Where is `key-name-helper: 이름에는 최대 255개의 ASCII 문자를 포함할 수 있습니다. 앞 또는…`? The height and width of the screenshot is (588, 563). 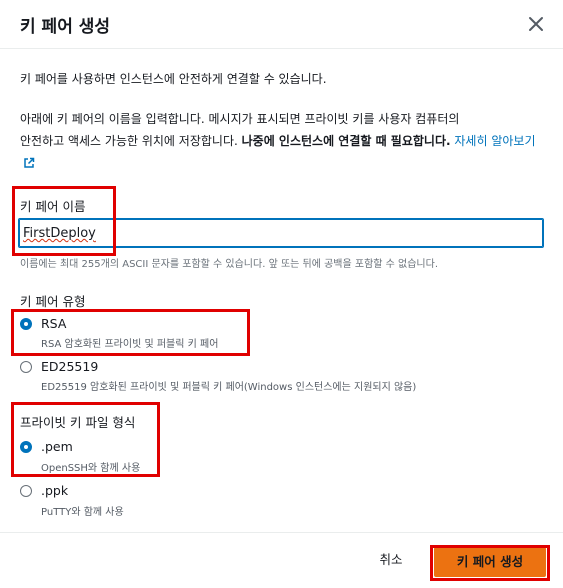 key-name-helper: 이름에는 최대 255개의 ASCII 문자를 포함할 수 있습니다. 앞 또는… is located at coordinates (229, 264).